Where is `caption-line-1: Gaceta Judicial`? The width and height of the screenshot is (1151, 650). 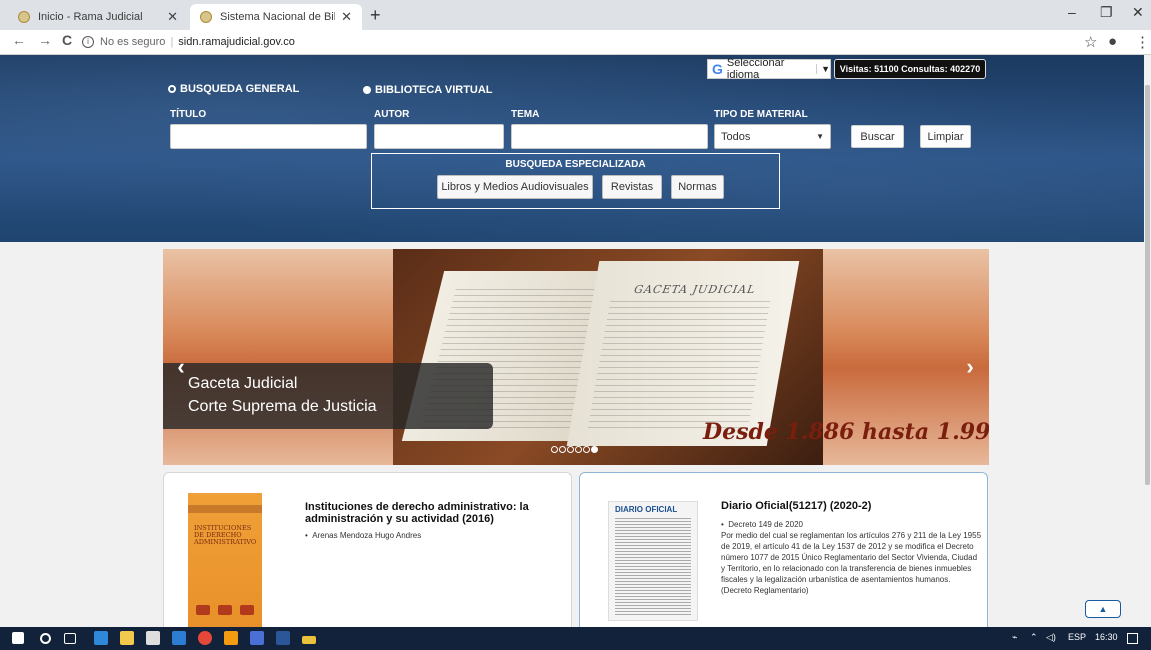
caption-line-1: Gaceta Judicial is located at coordinates (243, 383).